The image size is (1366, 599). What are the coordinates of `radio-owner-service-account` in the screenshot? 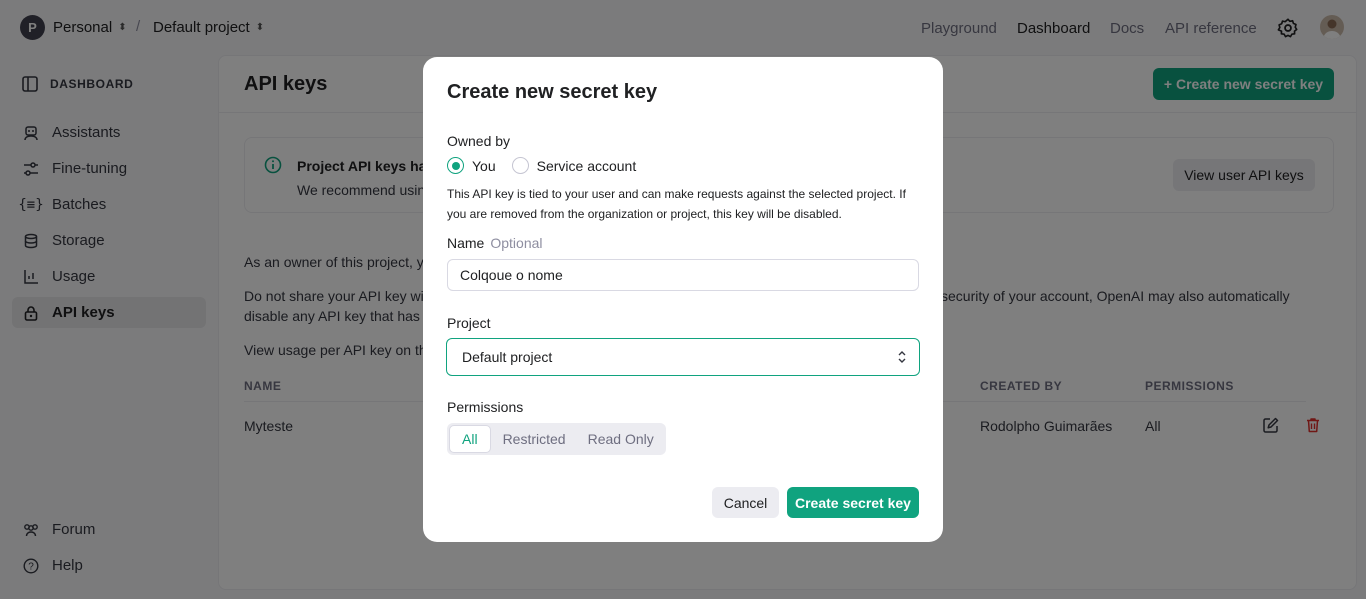 It's located at (520, 165).